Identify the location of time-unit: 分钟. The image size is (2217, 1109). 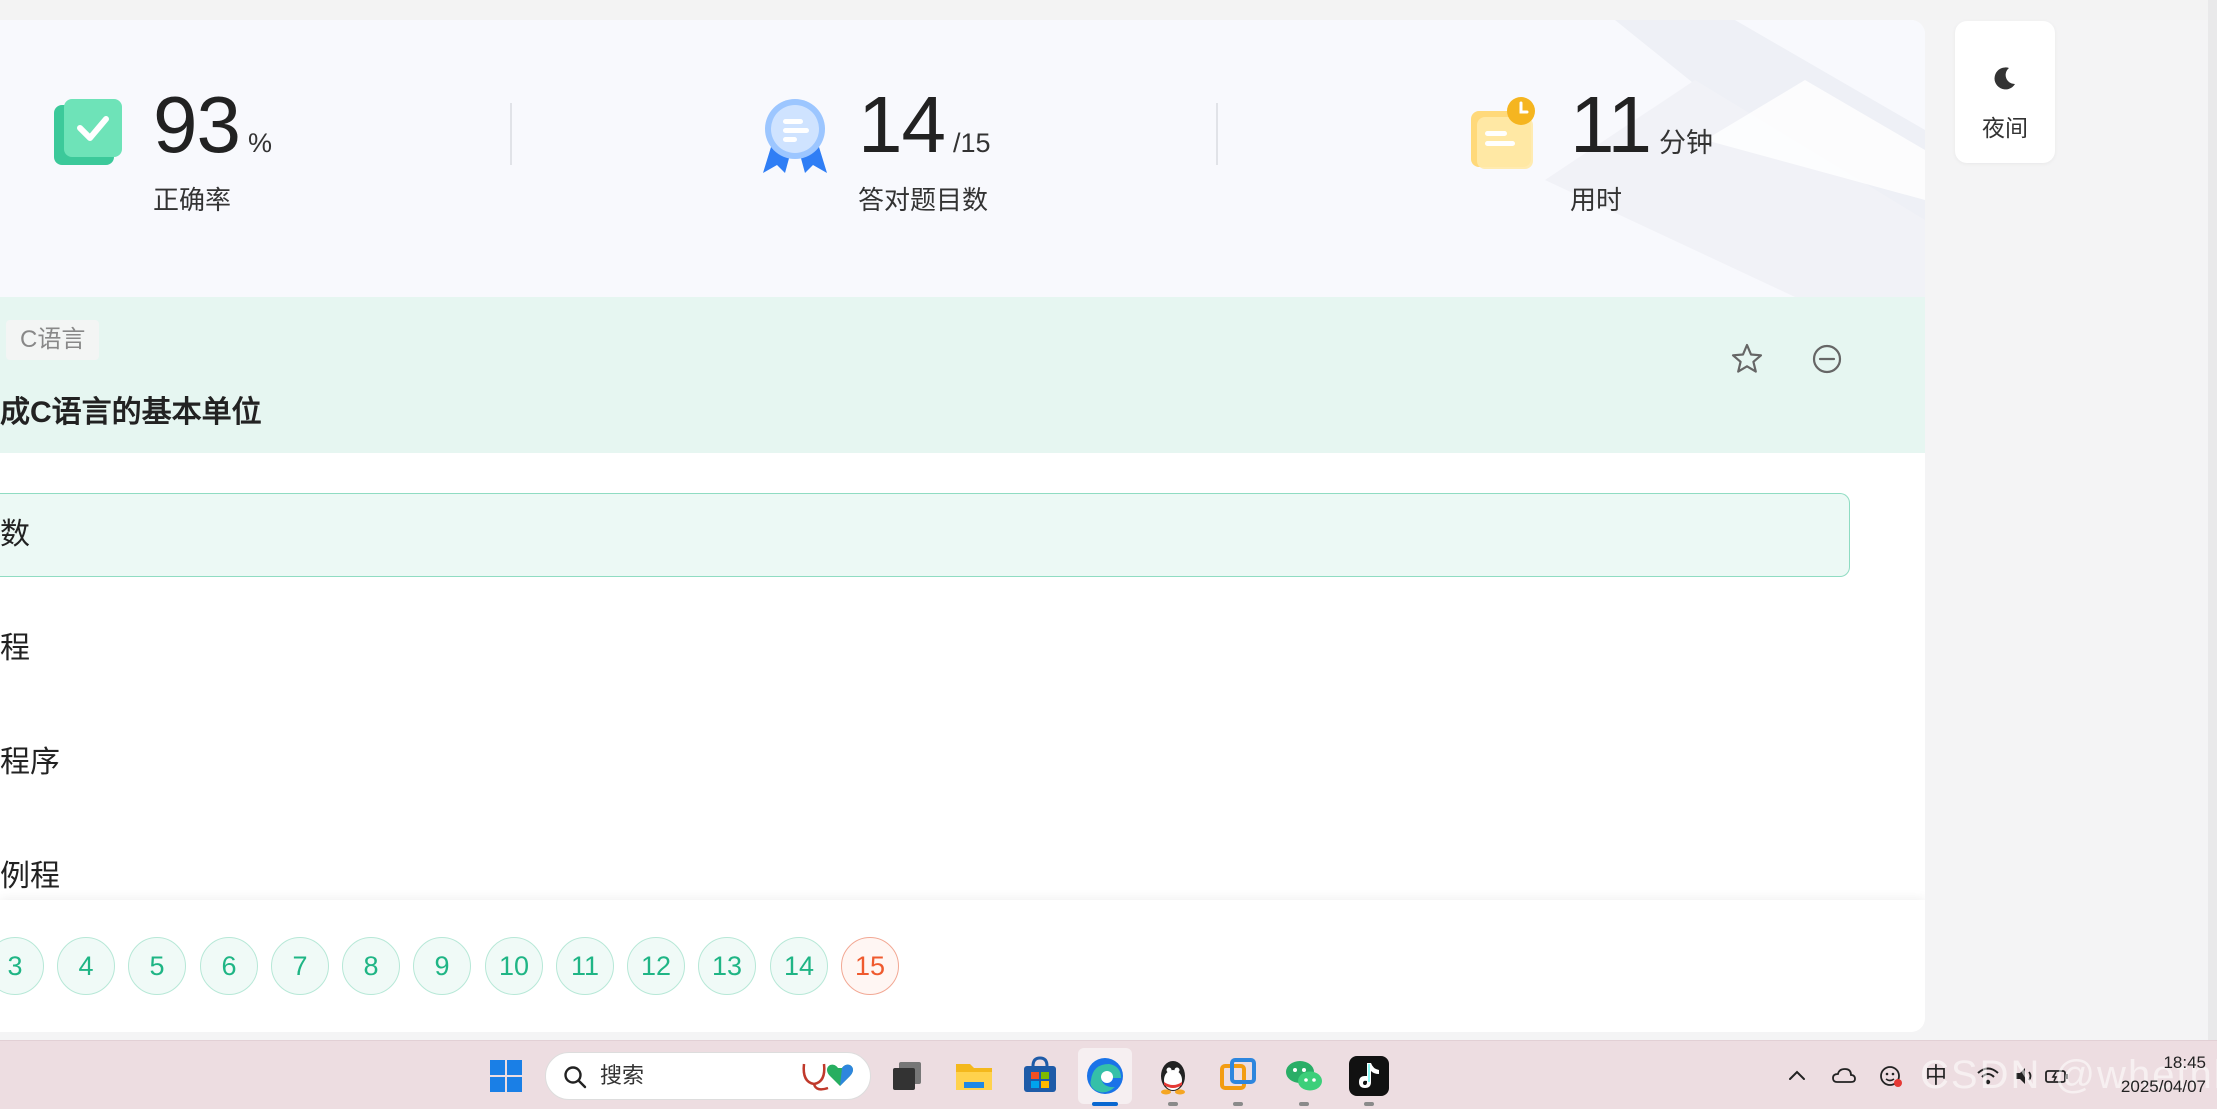
(1686, 143).